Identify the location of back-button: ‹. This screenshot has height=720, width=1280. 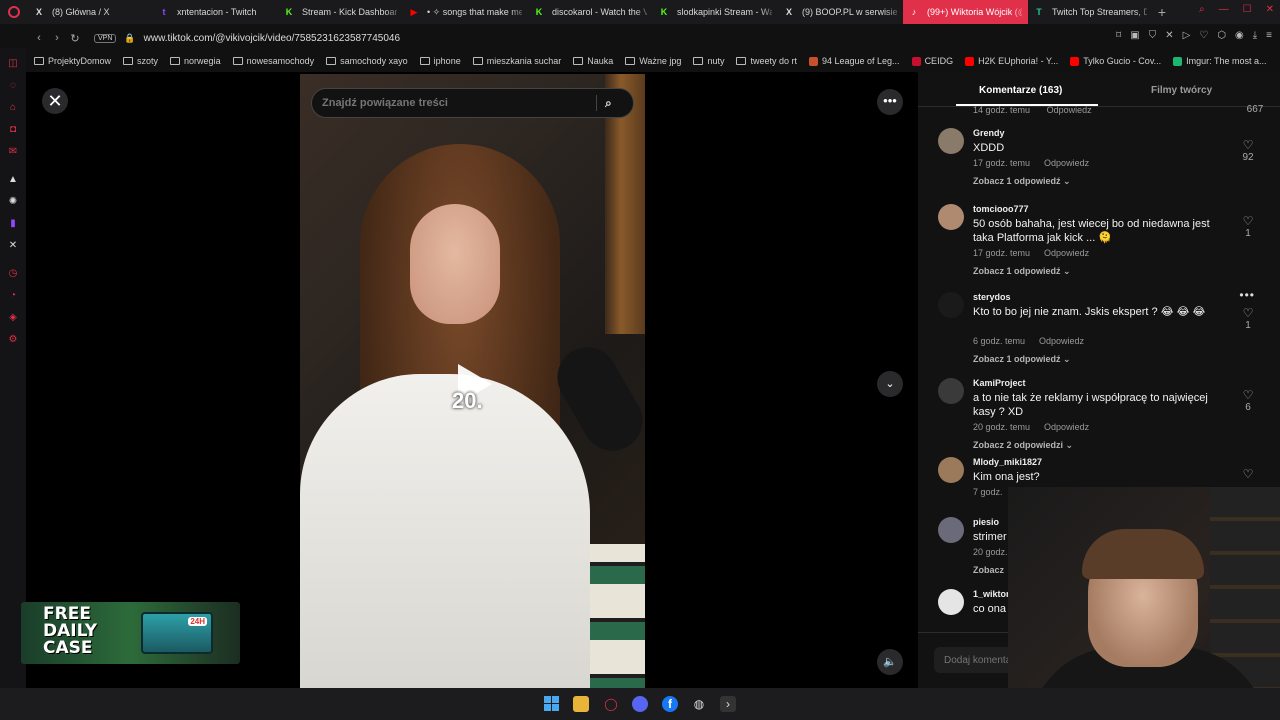
(39, 38).